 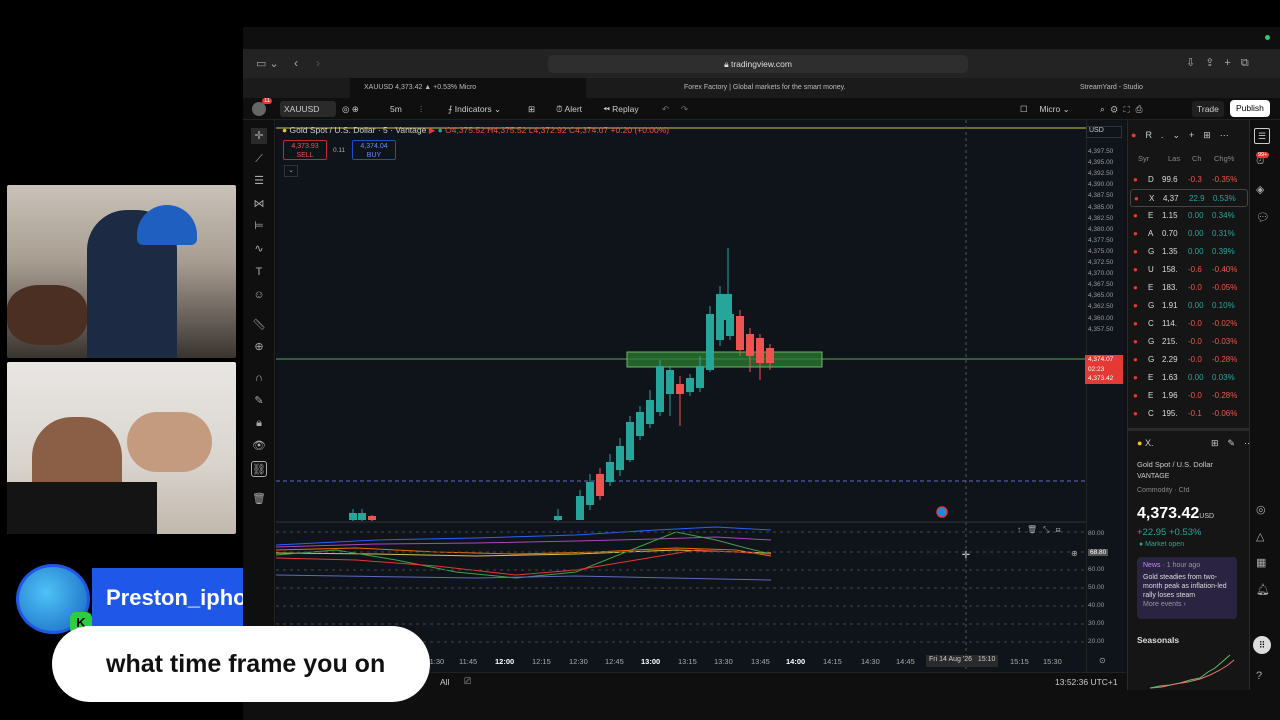 I want to click on details-header: ● X. ⊞✎⋯, so click(x=1199, y=443).